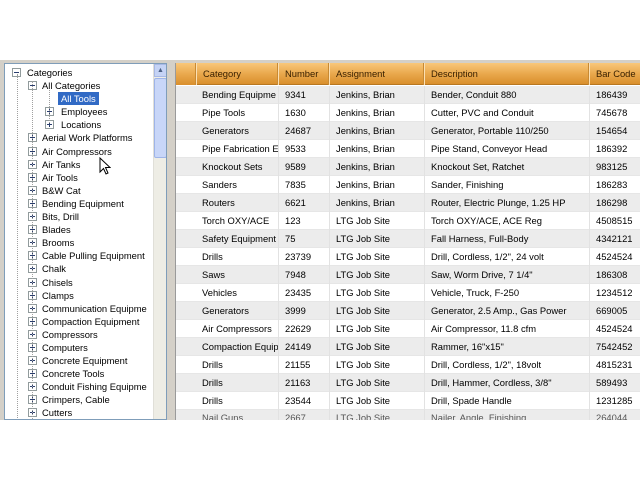 Image resolution: width=640 pixels, height=480 pixels. I want to click on tree-node-label: Employees, so click(84, 112).